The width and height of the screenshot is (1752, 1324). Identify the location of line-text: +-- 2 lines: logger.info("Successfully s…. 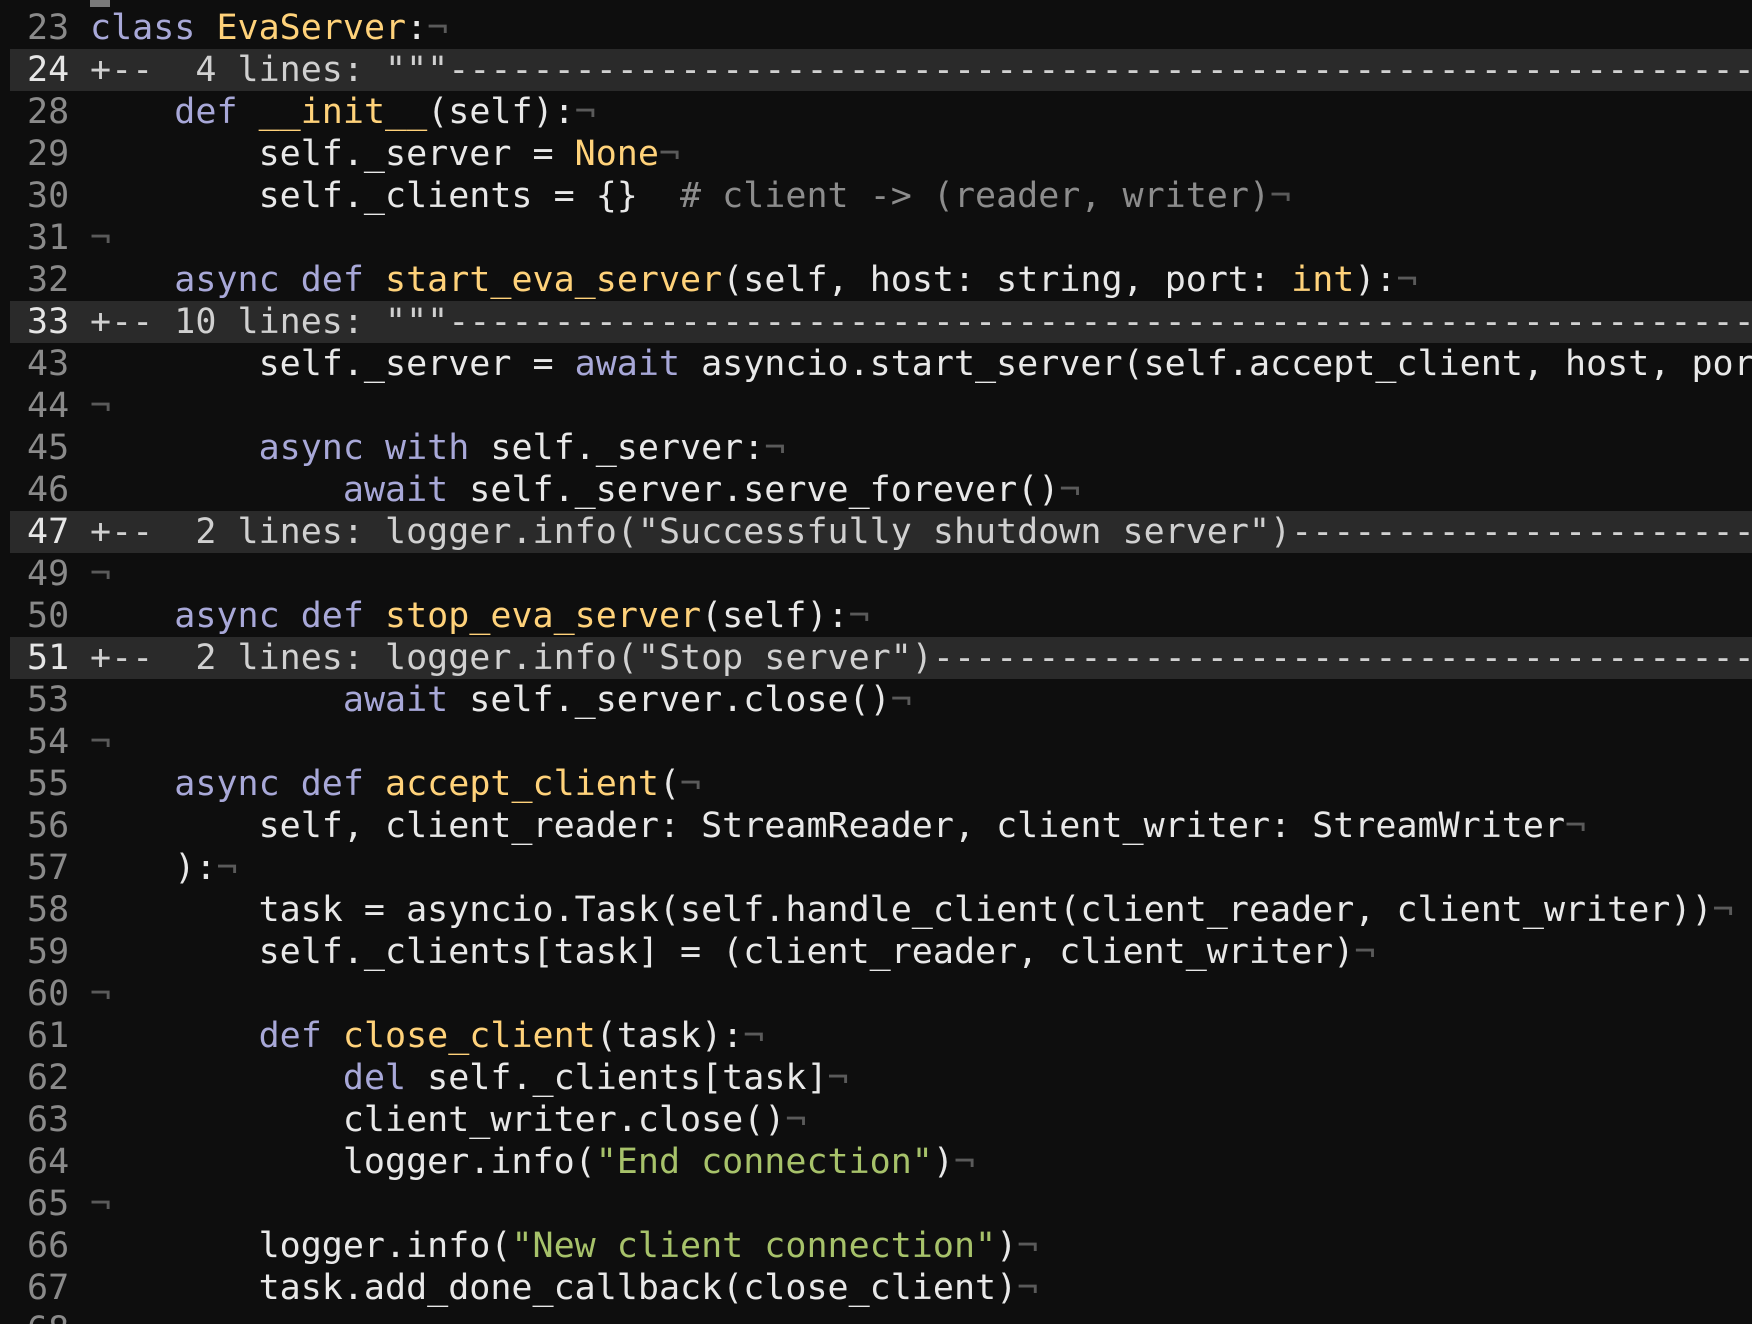
(921, 532).